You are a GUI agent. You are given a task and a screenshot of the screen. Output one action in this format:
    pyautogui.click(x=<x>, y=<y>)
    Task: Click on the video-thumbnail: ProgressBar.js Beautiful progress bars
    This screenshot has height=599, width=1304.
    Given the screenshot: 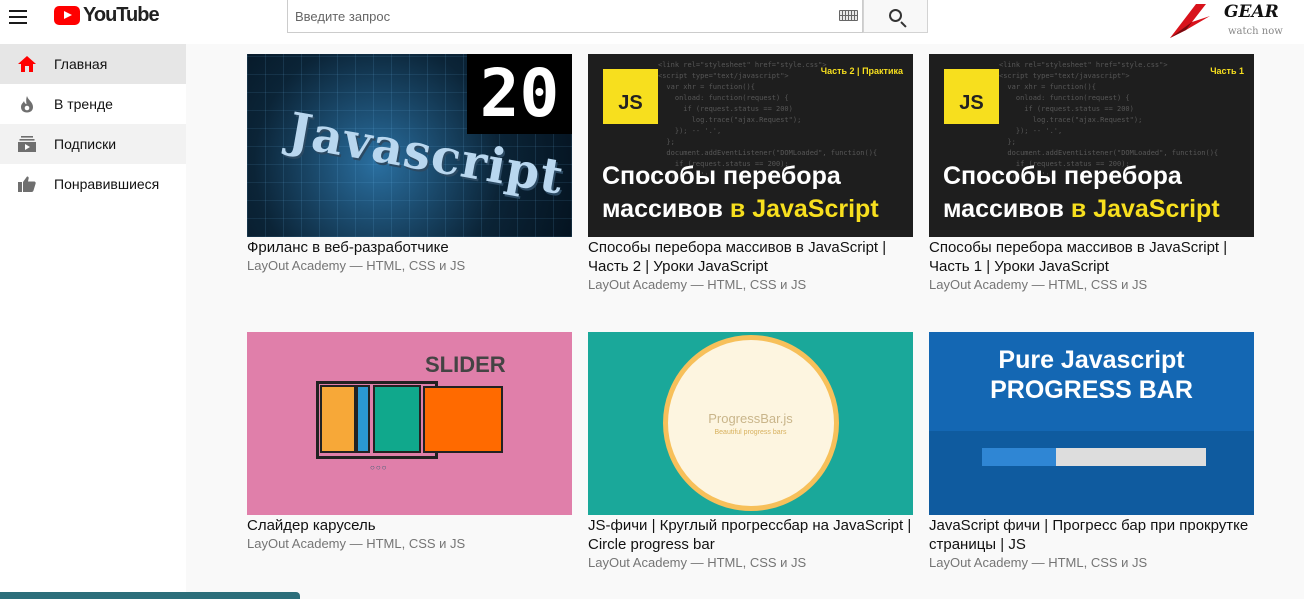 What is the action you would take?
    pyautogui.click(x=750, y=423)
    